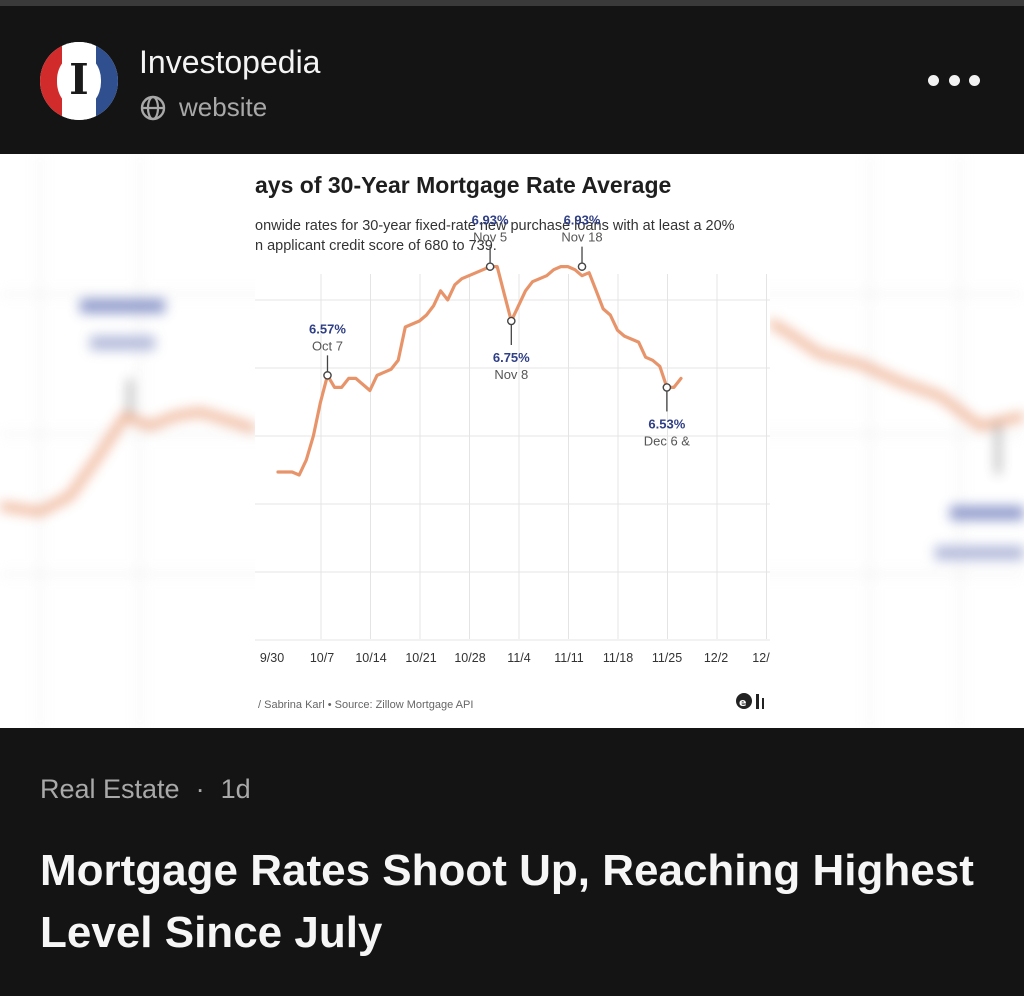 Image resolution: width=1024 pixels, height=996 pixels. I want to click on post-meta: Real Estate · 1d, so click(145, 789).